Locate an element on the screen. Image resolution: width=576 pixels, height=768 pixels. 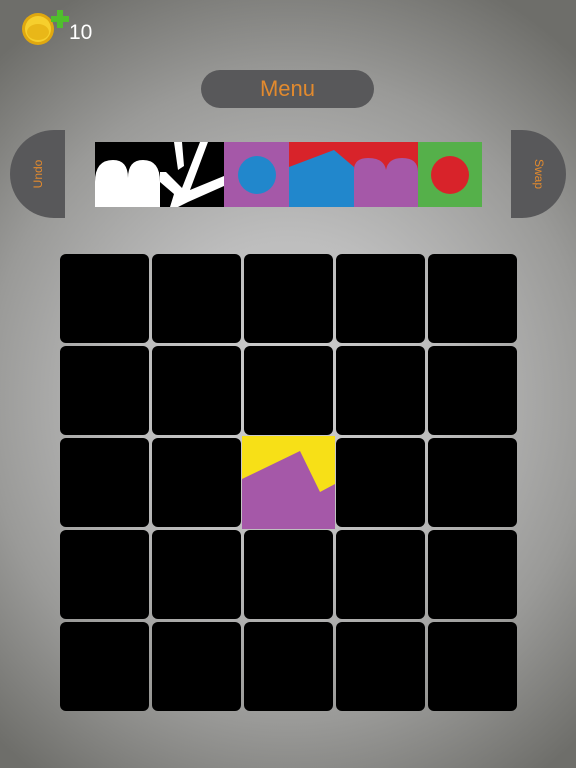
white-branches-piece is located at coordinates (192, 174).